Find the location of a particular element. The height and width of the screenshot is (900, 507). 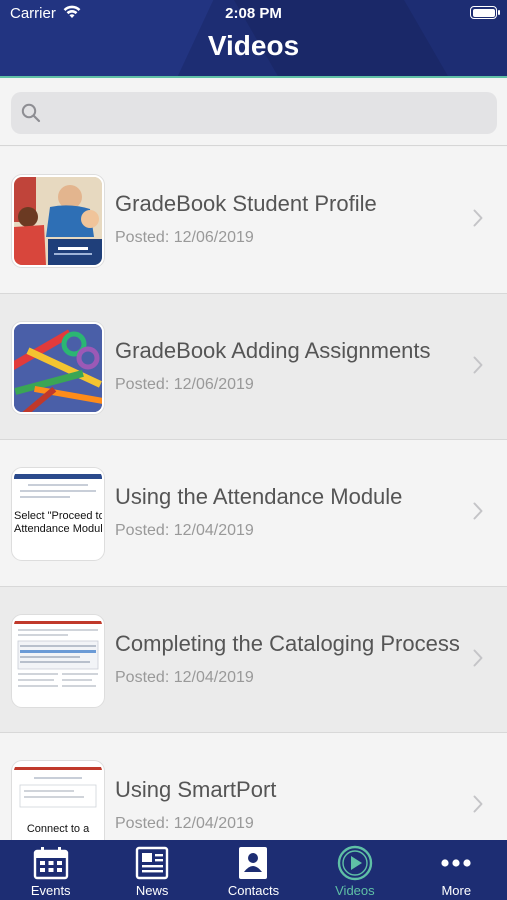

search-bar is located at coordinates (254, 113).